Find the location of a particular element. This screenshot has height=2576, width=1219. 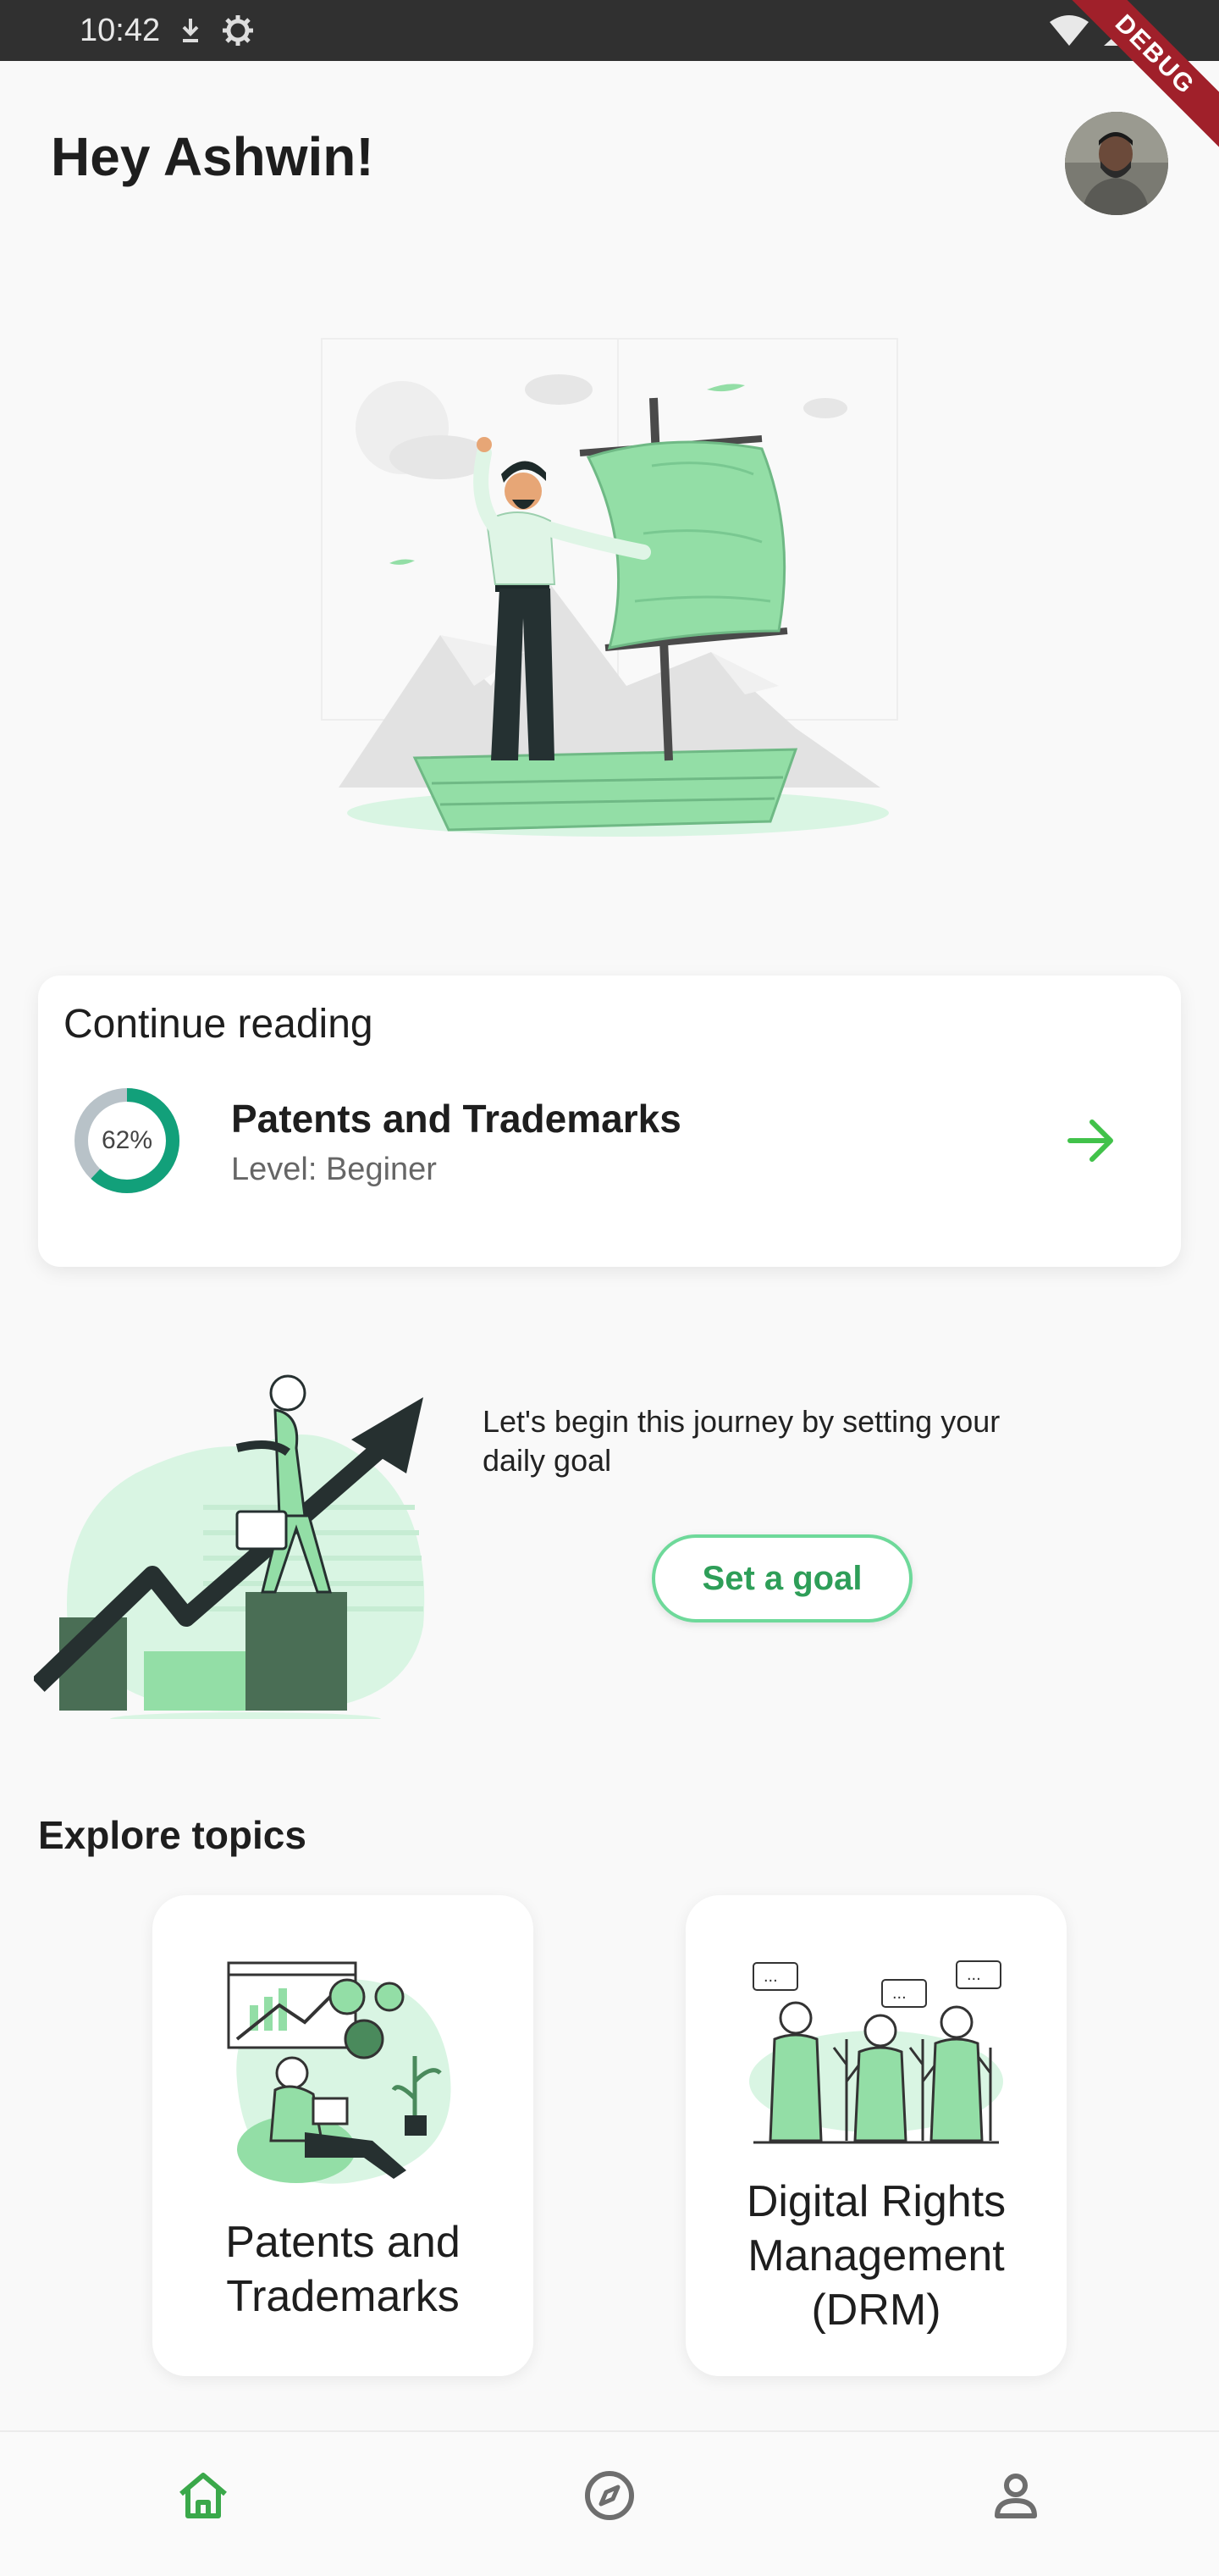

explore-topics-title: Explore topics is located at coordinates (172, 1835).